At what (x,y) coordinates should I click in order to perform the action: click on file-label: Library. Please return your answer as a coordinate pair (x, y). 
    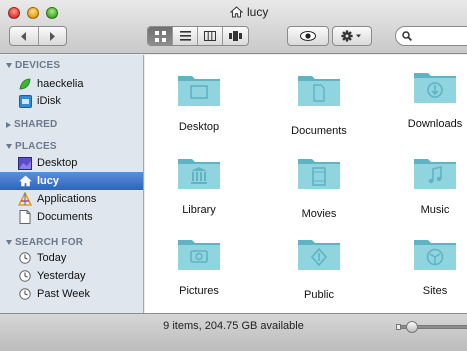
    Looking at the image, I should click on (199, 210).